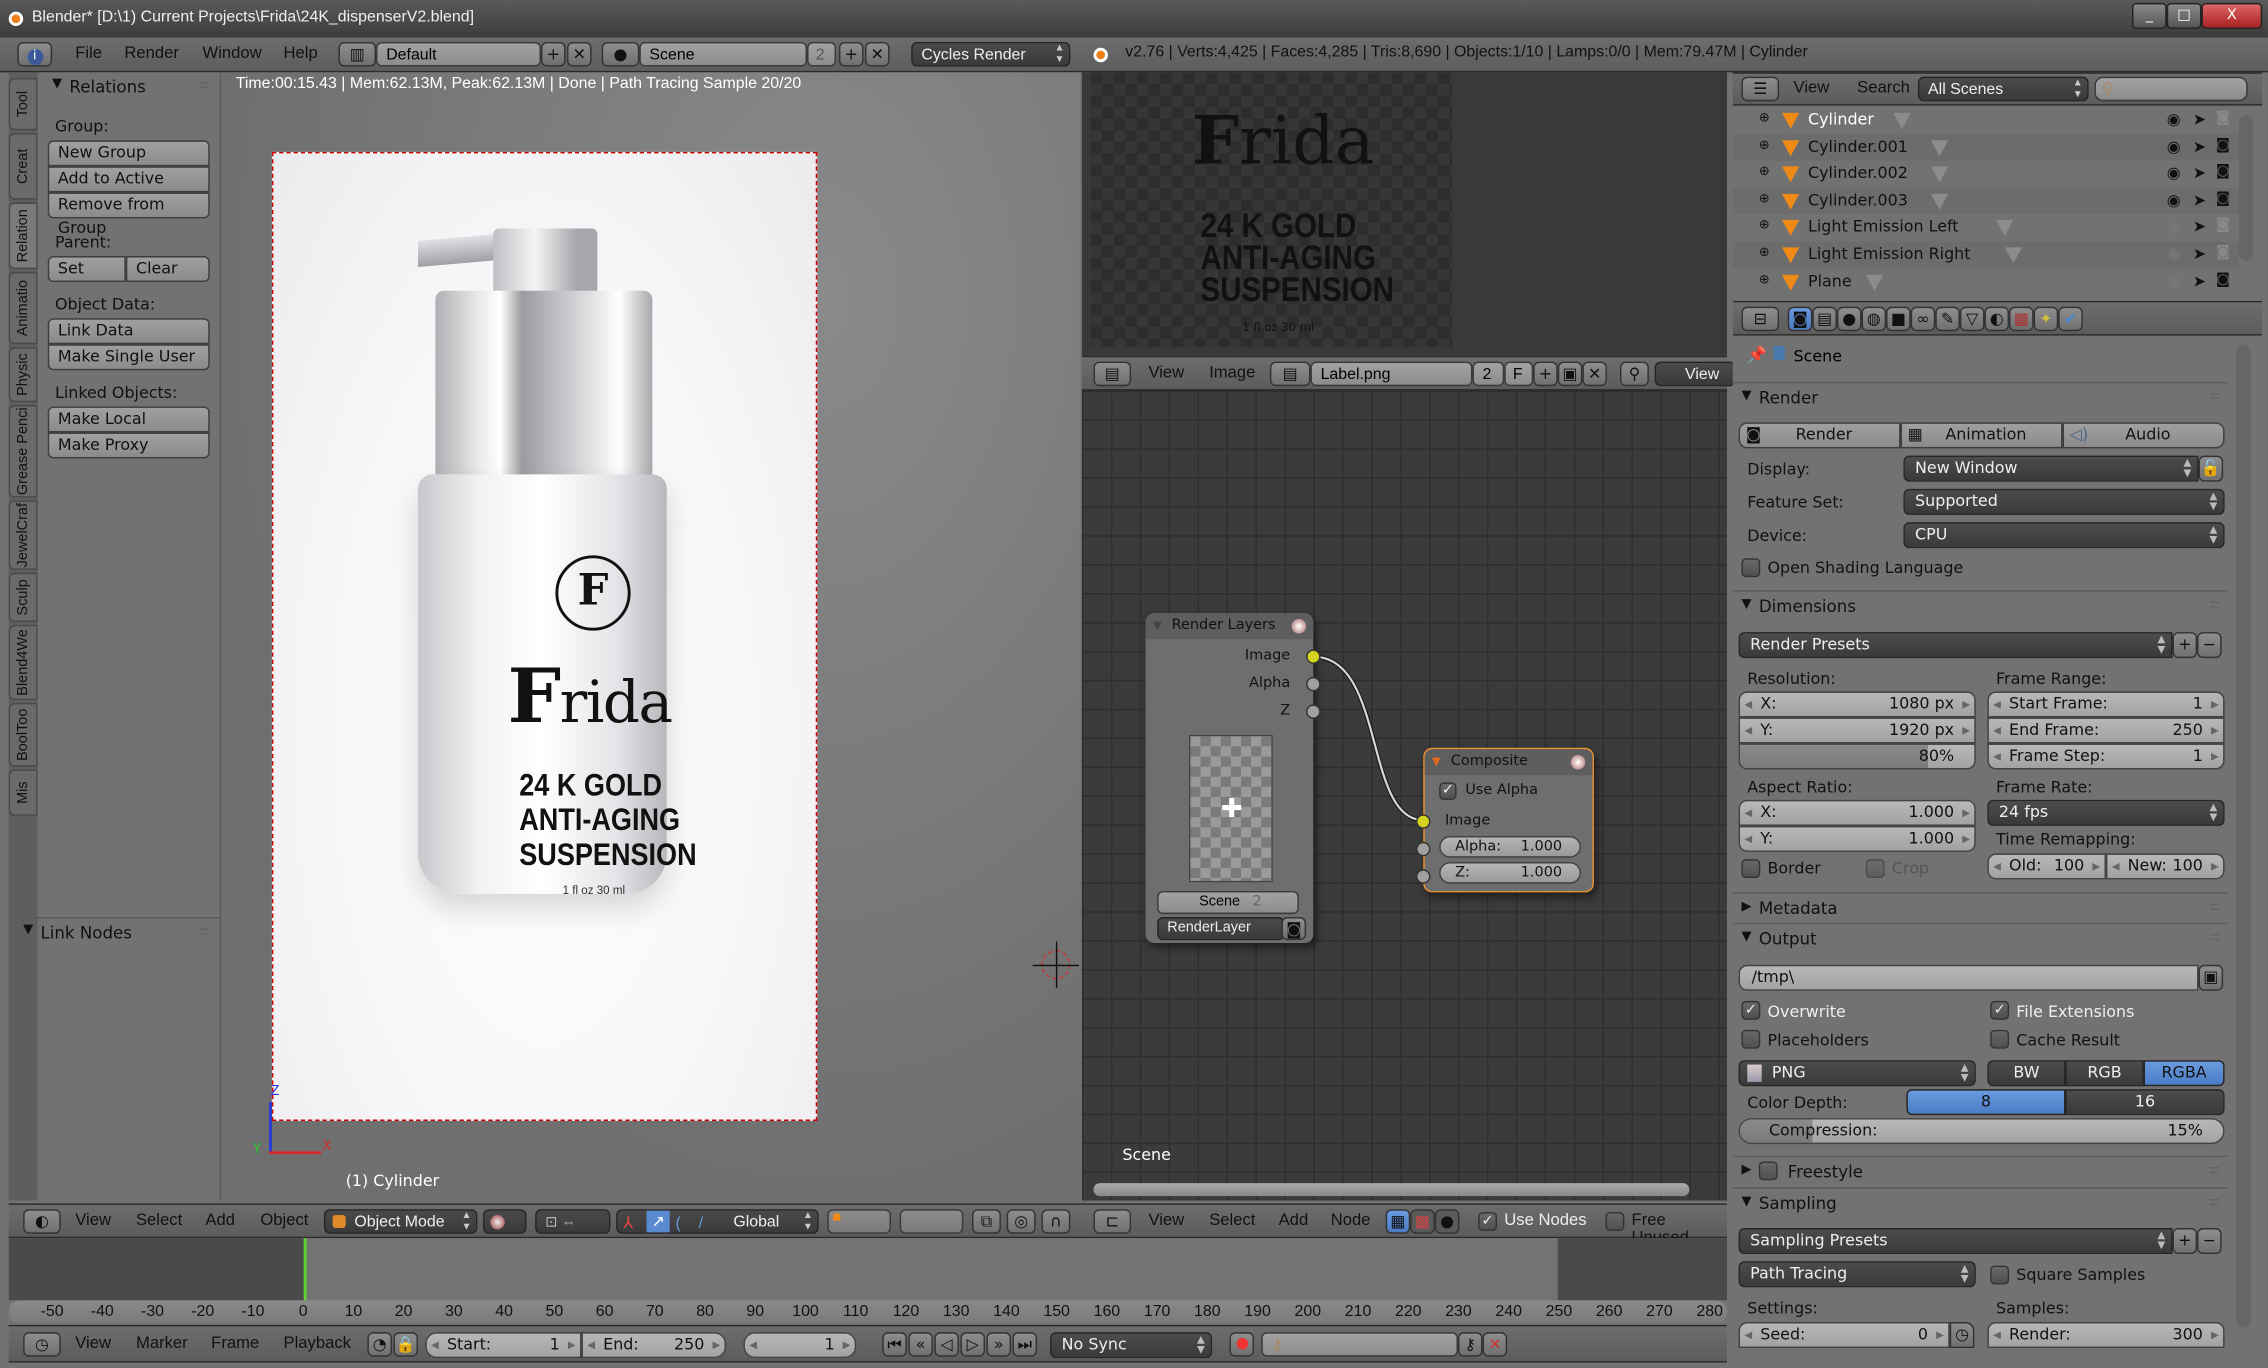  I want to click on menu-file: File, so click(88, 53).